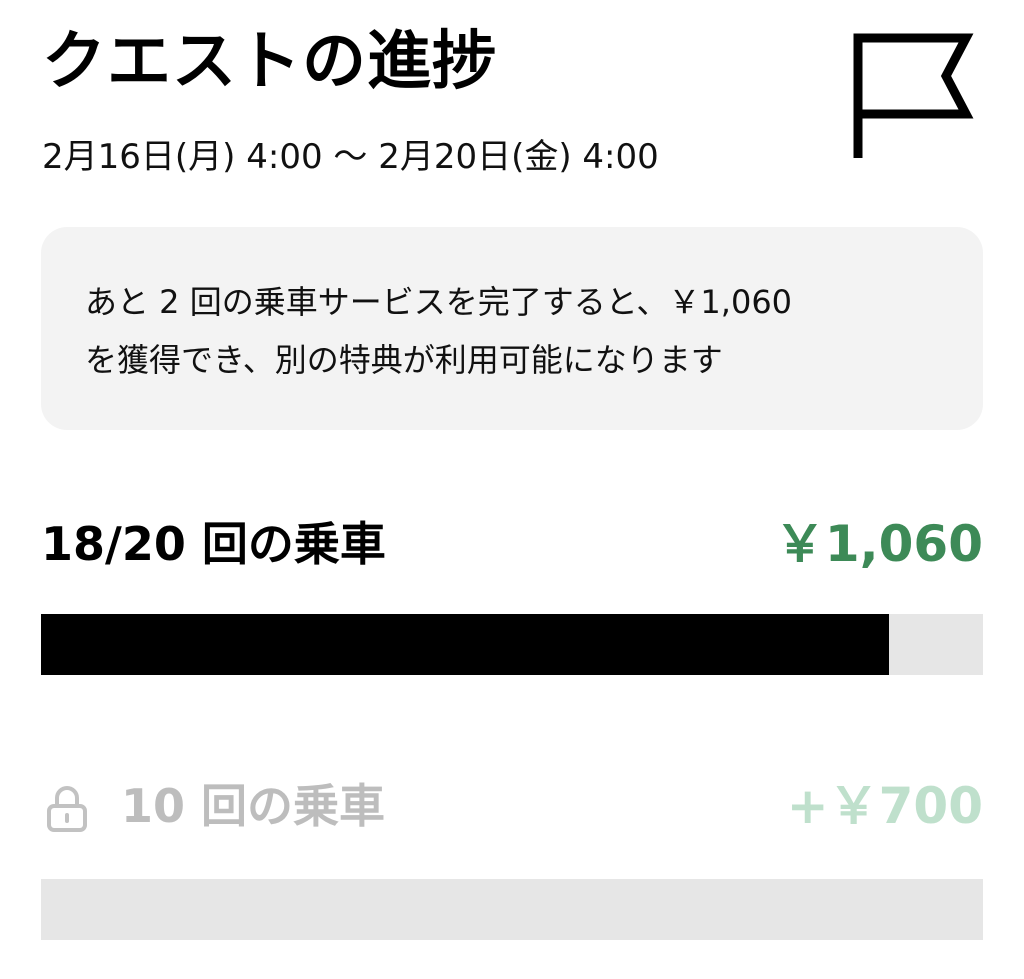  What do you see at coordinates (213, 544) in the screenshot?
I see `tier-label: 18/20 回の乗車` at bounding box center [213, 544].